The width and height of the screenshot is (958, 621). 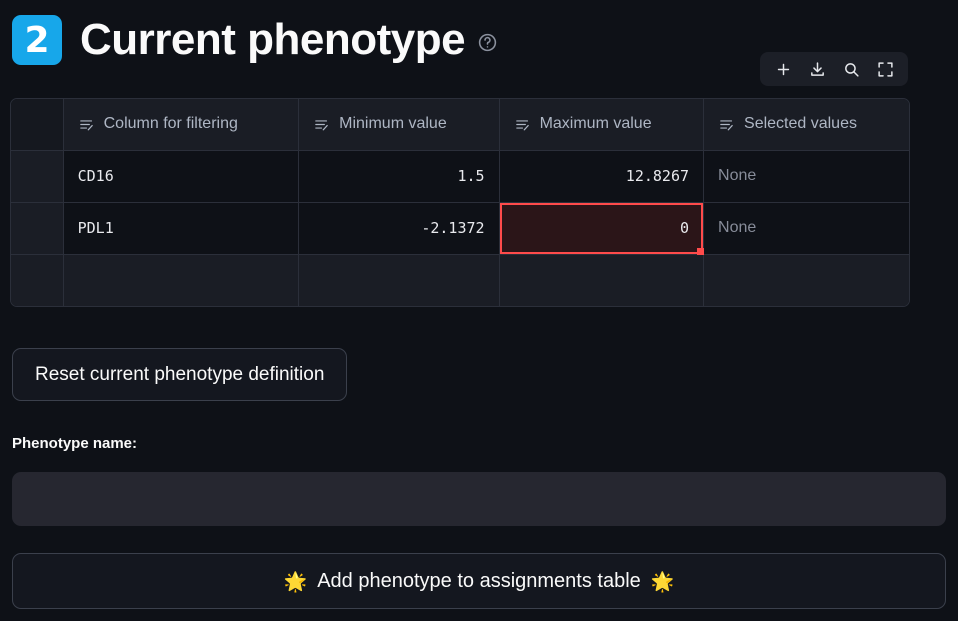 I want to click on cell-minimum-value: -2.1372, so click(x=399, y=228).